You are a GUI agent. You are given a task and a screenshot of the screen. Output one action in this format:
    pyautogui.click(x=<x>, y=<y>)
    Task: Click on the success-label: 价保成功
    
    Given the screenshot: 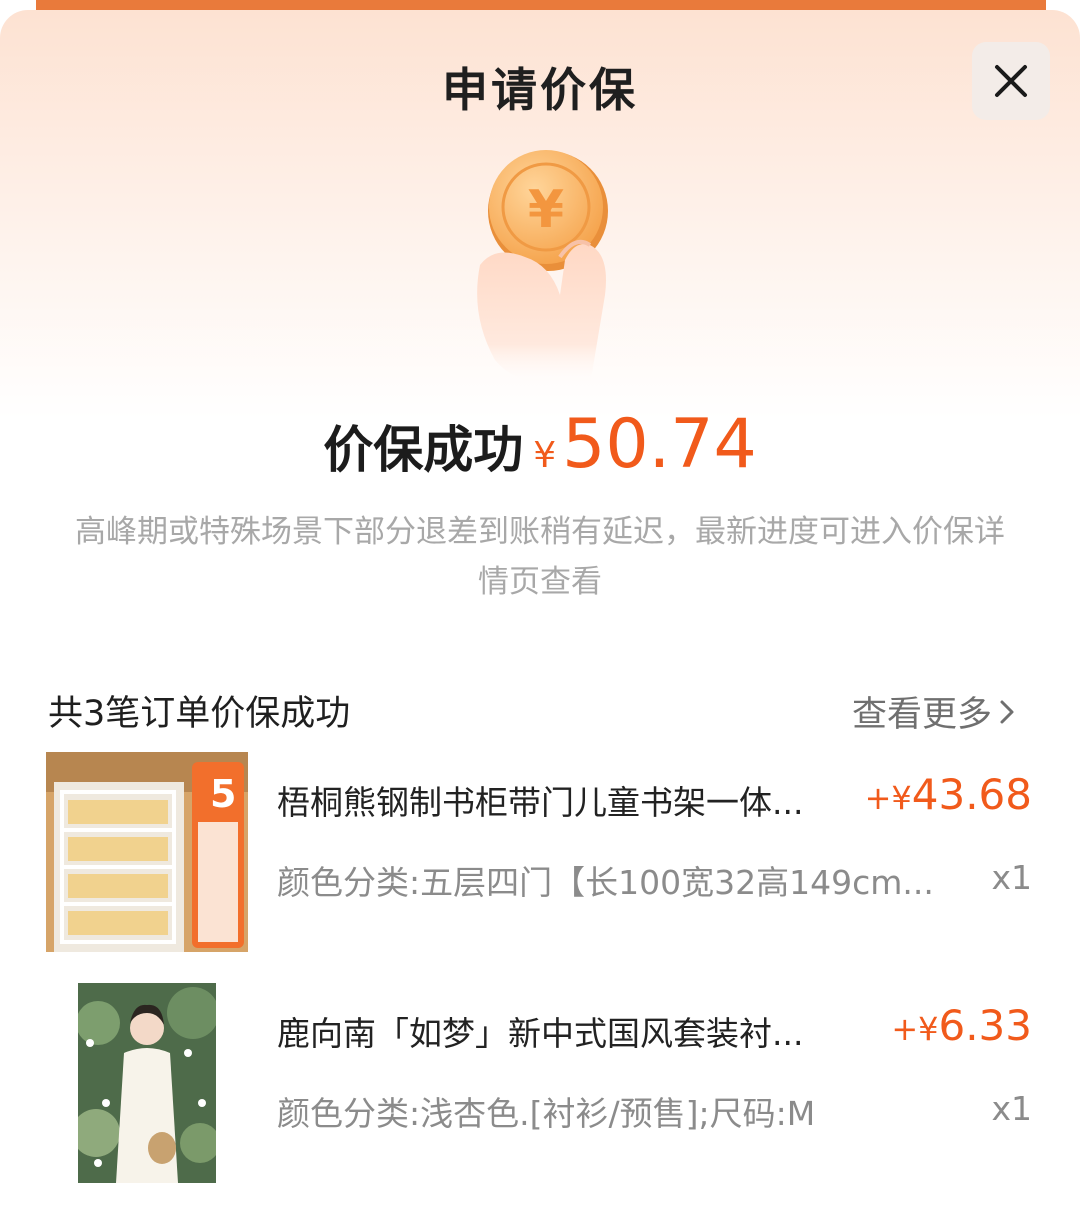 What is the action you would take?
    pyautogui.click(x=423, y=450)
    